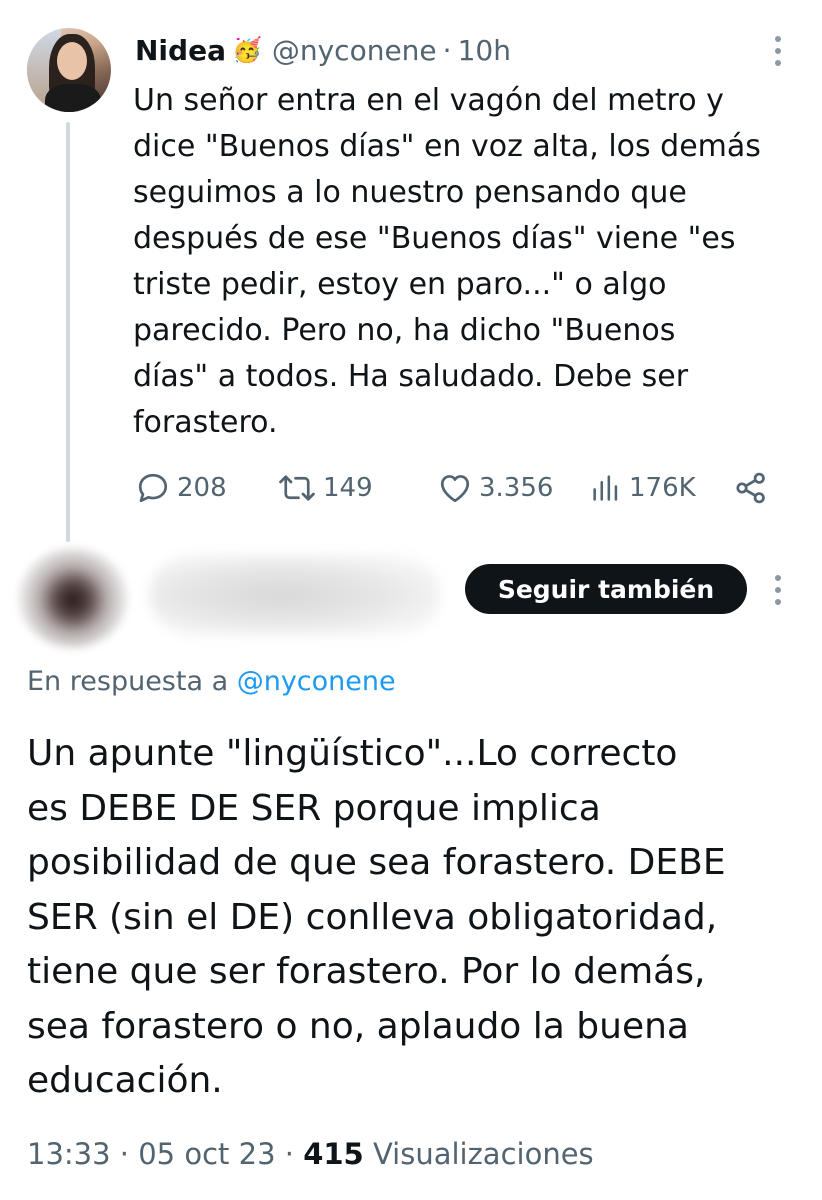 This screenshot has height=1200, width=822. Describe the element at coordinates (295, 595) in the screenshot. I see `blurred-user-name` at that location.